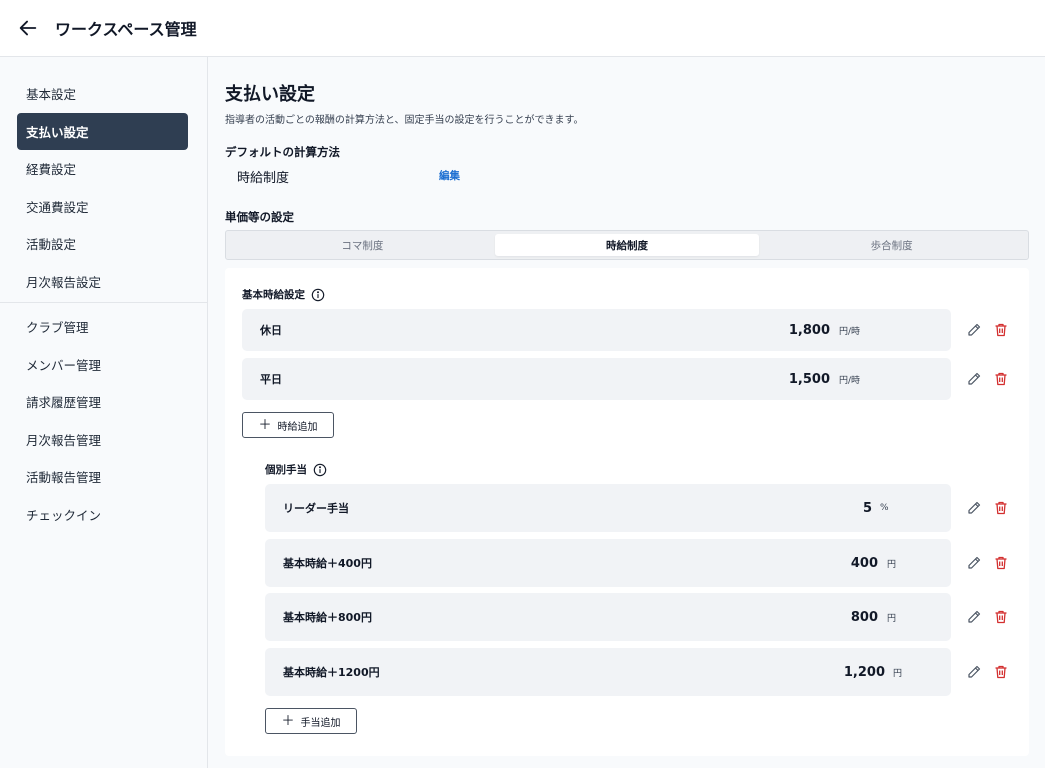 This screenshot has height=768, width=1045. I want to click on add-allowance-label: 手当追加, so click(320, 723).